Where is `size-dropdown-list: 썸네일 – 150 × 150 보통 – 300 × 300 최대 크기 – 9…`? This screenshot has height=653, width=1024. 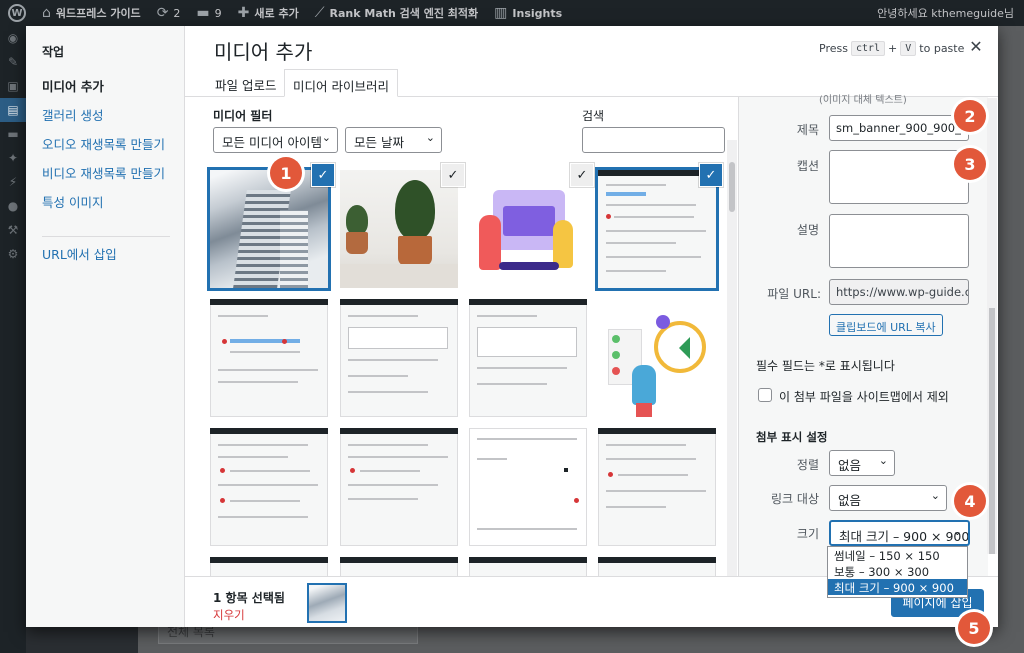
size-dropdown-list: 썸네일 – 150 × 150 보통 – 300 × 300 최대 크기 – 9… is located at coordinates (897, 572).